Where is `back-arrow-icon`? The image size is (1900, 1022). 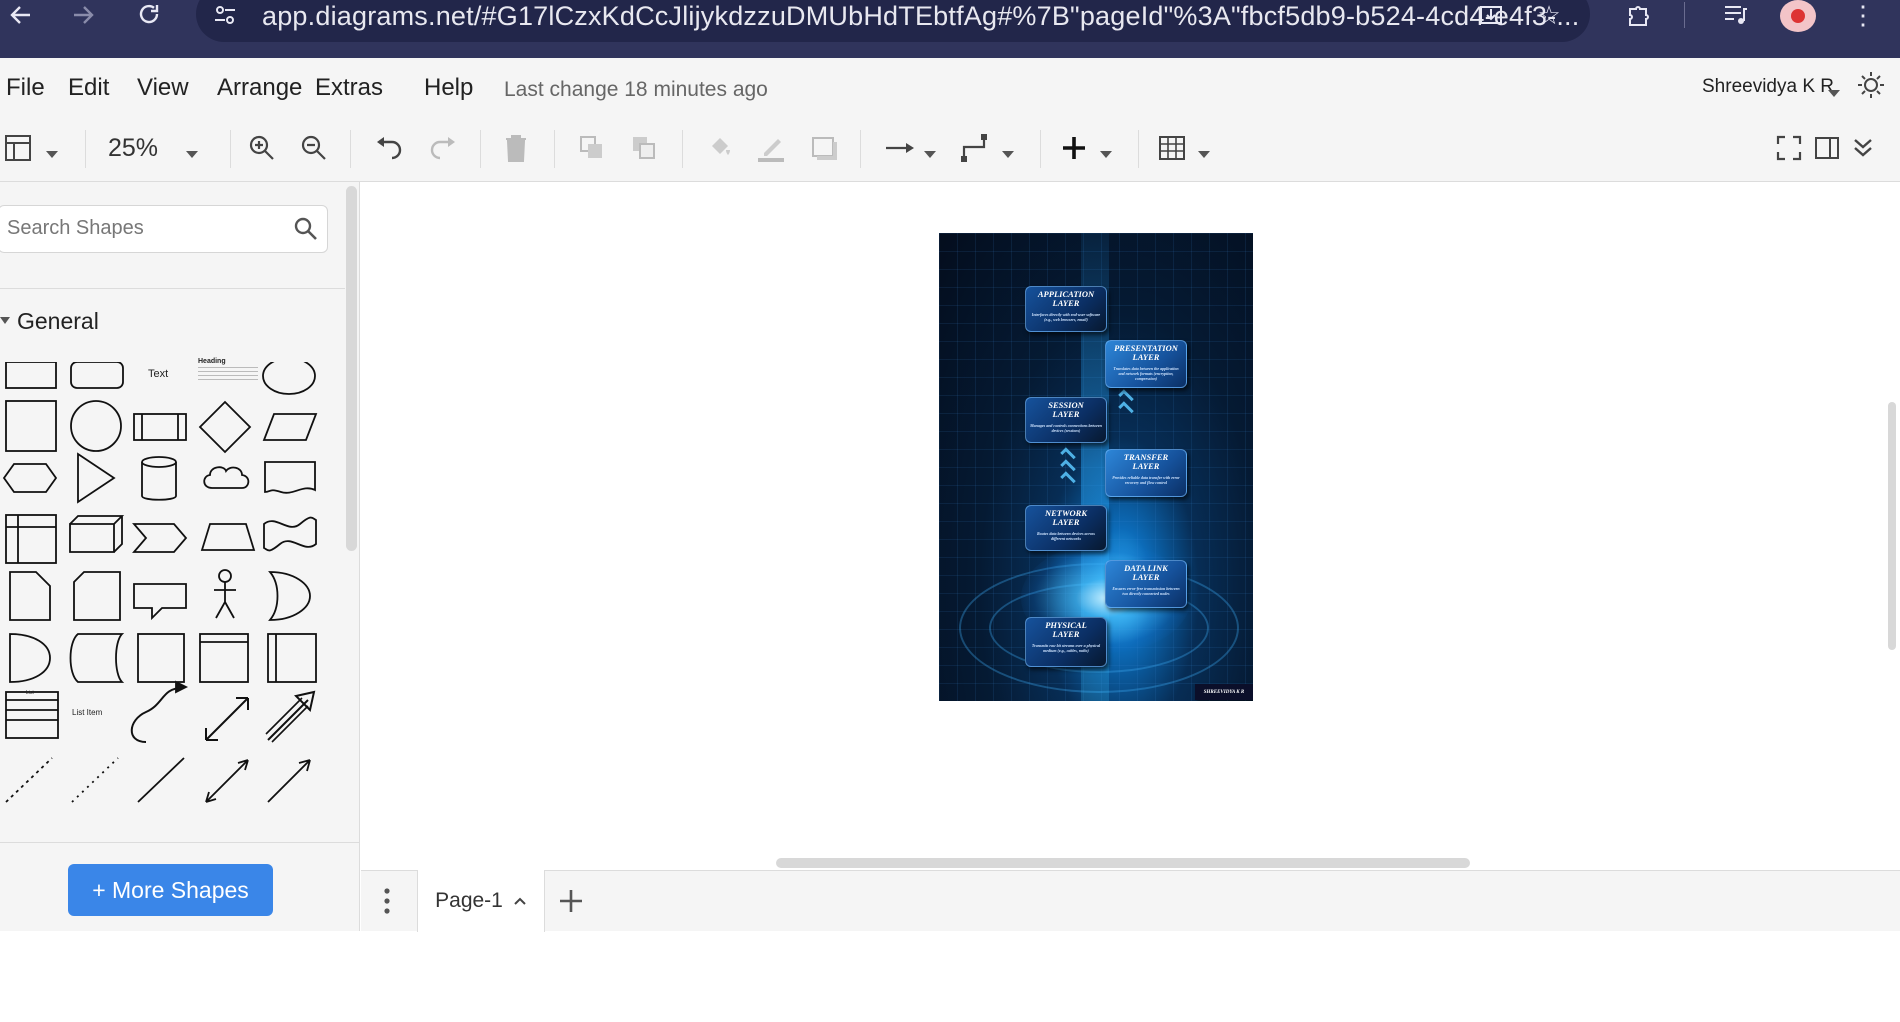
back-arrow-icon is located at coordinates (21, 15).